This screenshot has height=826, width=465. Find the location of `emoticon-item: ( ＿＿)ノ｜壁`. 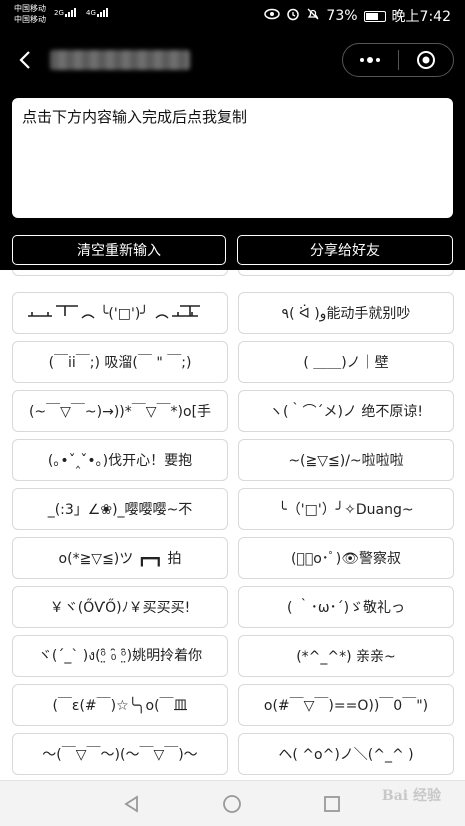

emoticon-item: ( ＿＿)ノ｜壁 is located at coordinates (346, 362).